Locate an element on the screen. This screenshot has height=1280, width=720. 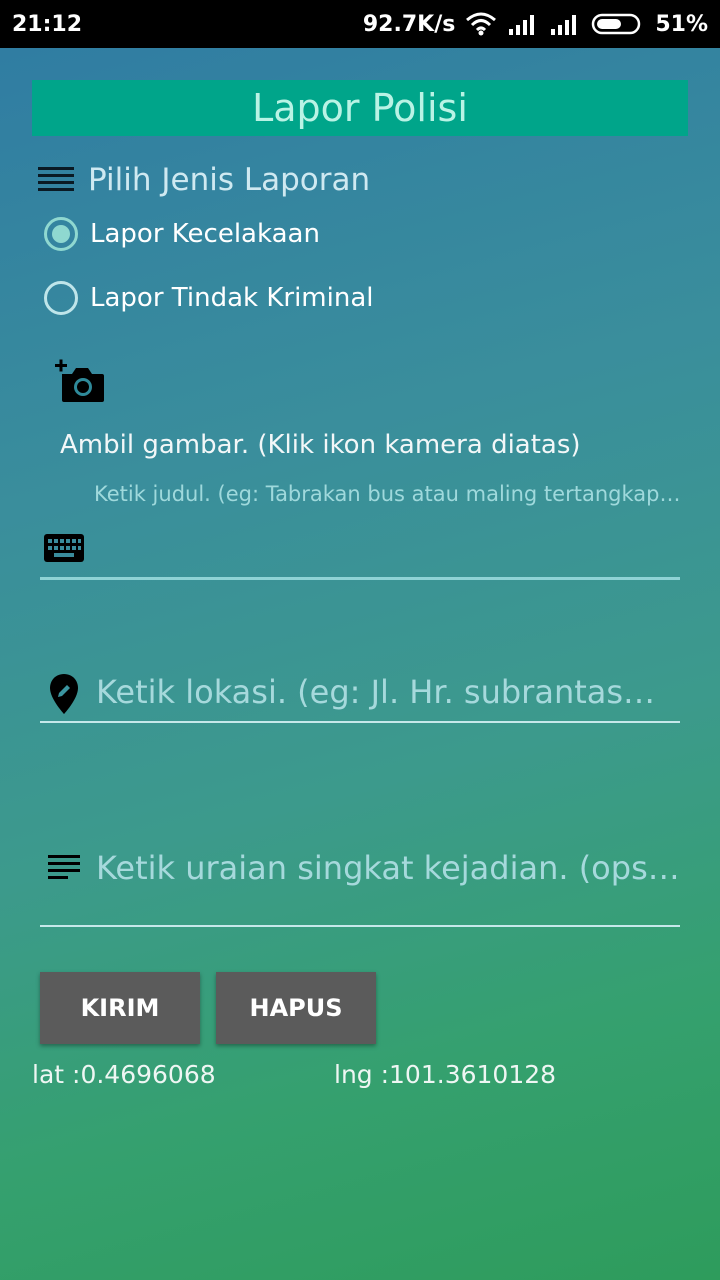
text-lines-icon is located at coordinates (64, 867).